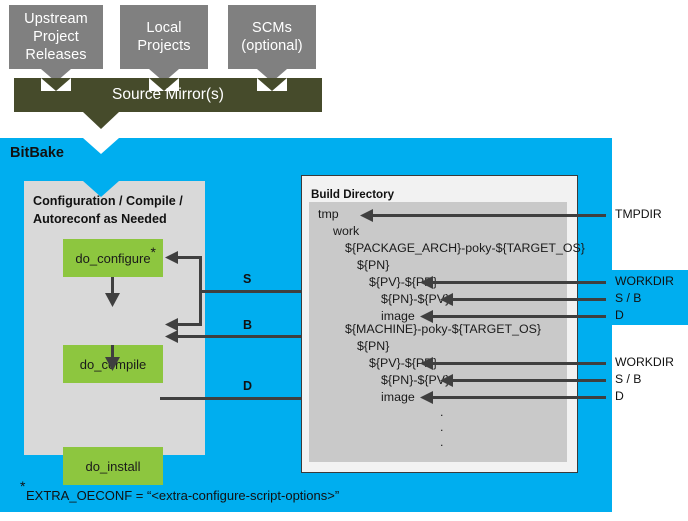 This screenshot has height=521, width=688. I want to click on source-box-scms-optional: SCMs (optional), so click(272, 43).